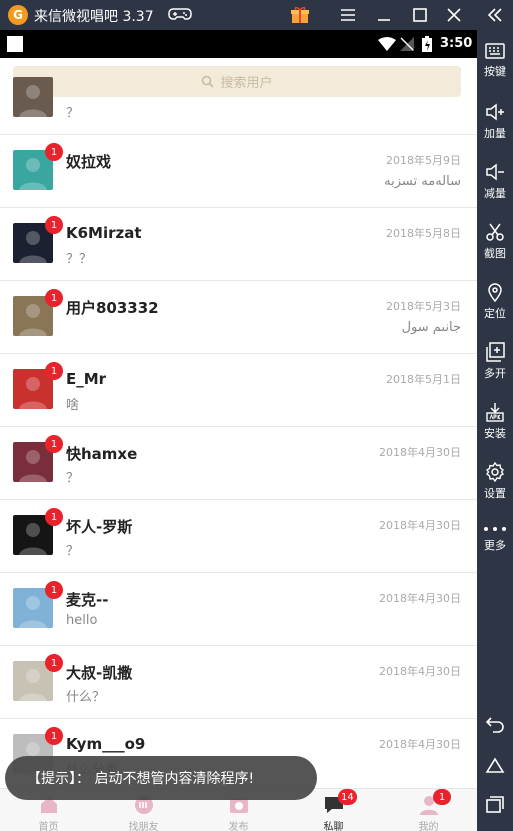 This screenshot has height=831, width=513. I want to click on last-message: ？？, so click(79, 259).